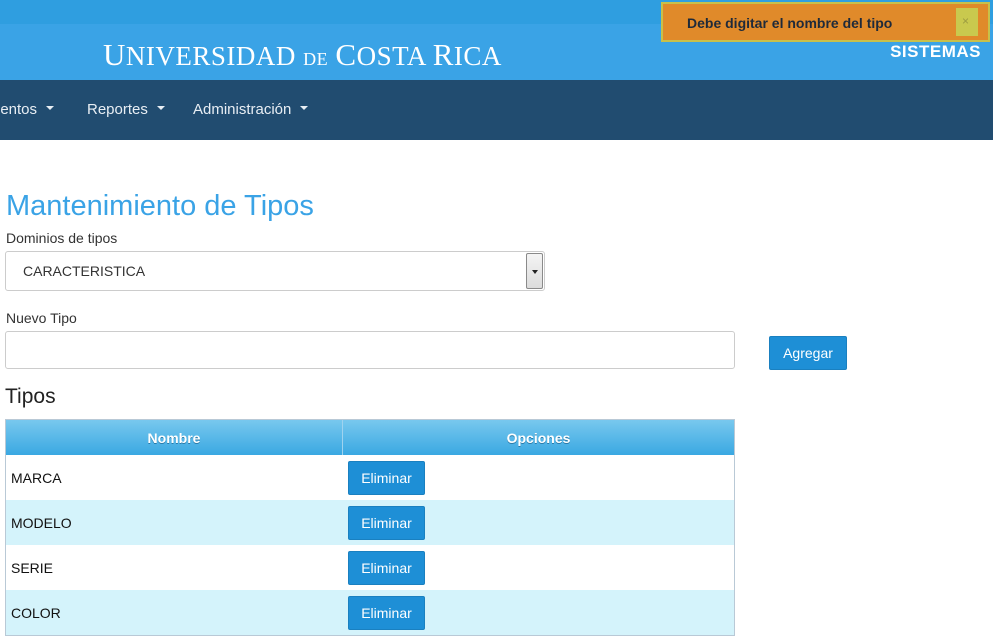  I want to click on nav-item-reportes: Reportes, so click(126, 109).